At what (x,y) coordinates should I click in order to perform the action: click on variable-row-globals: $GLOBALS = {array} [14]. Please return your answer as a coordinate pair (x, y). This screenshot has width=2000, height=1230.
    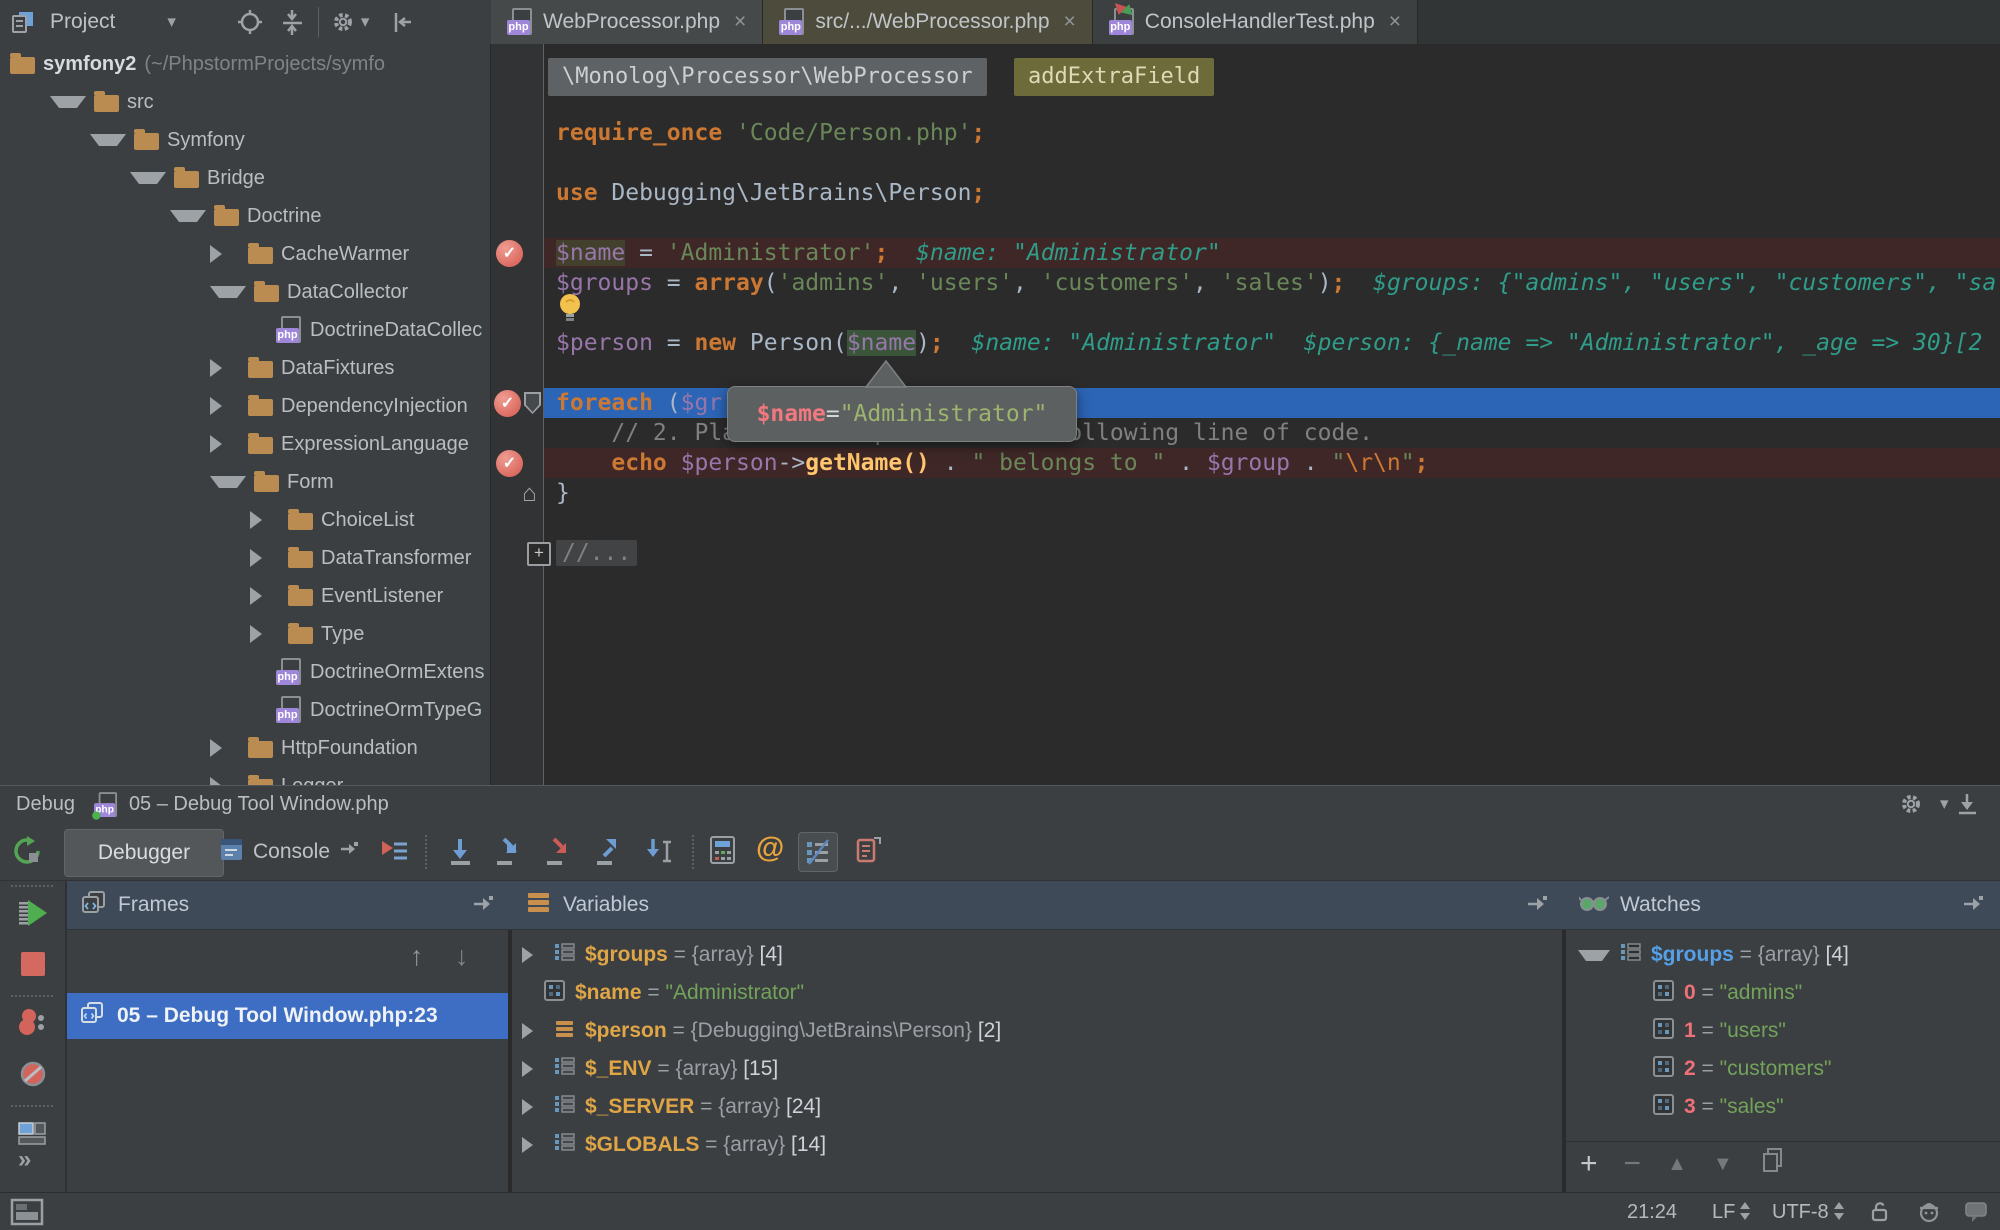
    Looking at the image, I should click on (1037, 1145).